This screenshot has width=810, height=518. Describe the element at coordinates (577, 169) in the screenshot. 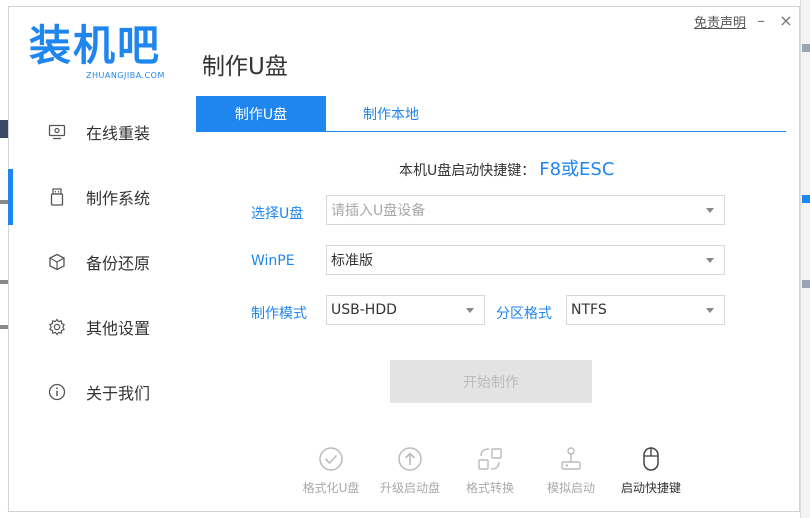

I see `hotkey-keys: F8或ESC` at that location.